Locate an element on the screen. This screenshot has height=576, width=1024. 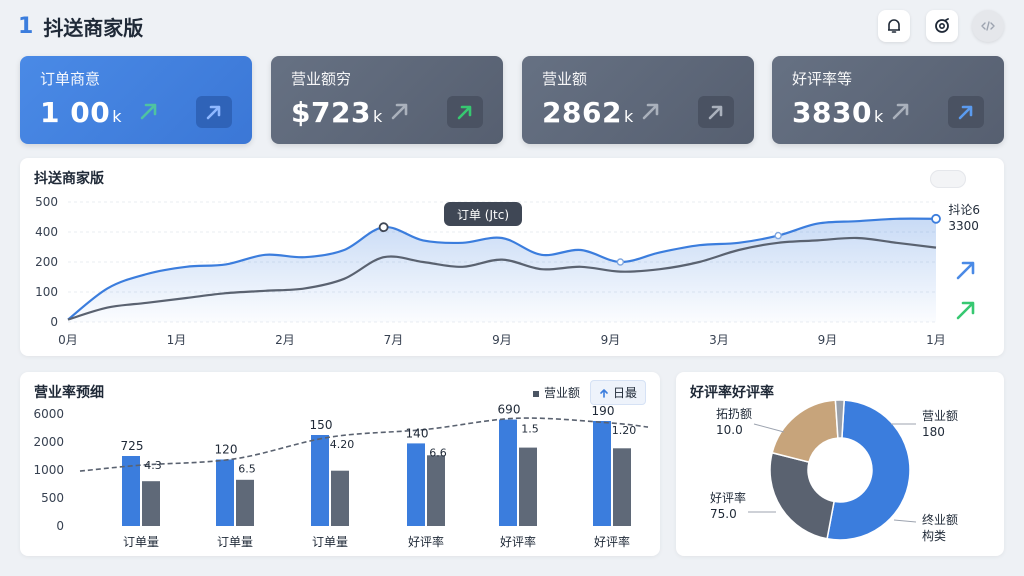
y-tick-label: 200 is located at coordinates (46, 262).